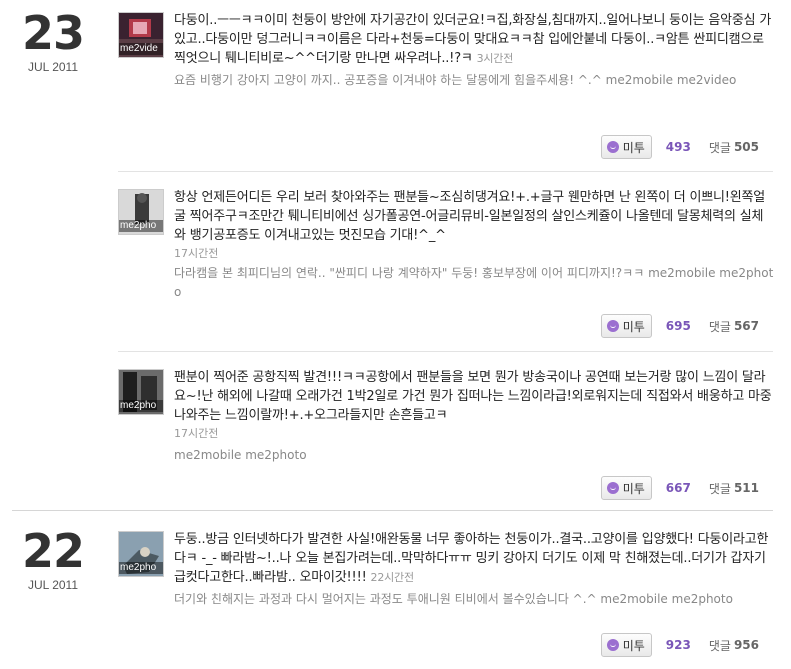  I want to click on date-day: 22, so click(53, 551).